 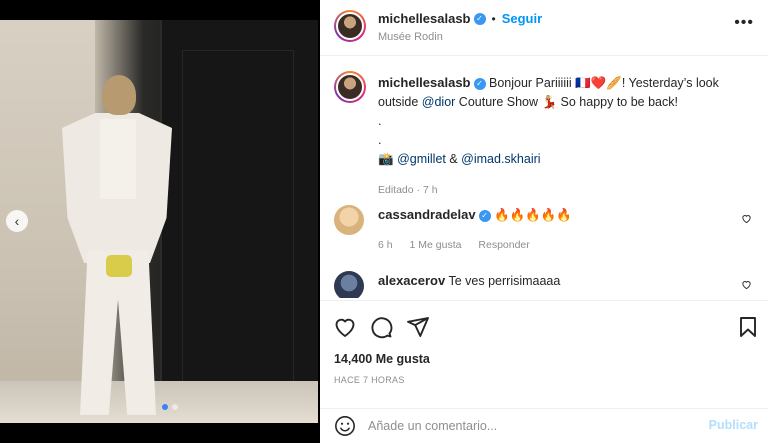 What do you see at coordinates (382, 359) in the screenshot?
I see `likes-count: 14,400 Me gusta` at bounding box center [382, 359].